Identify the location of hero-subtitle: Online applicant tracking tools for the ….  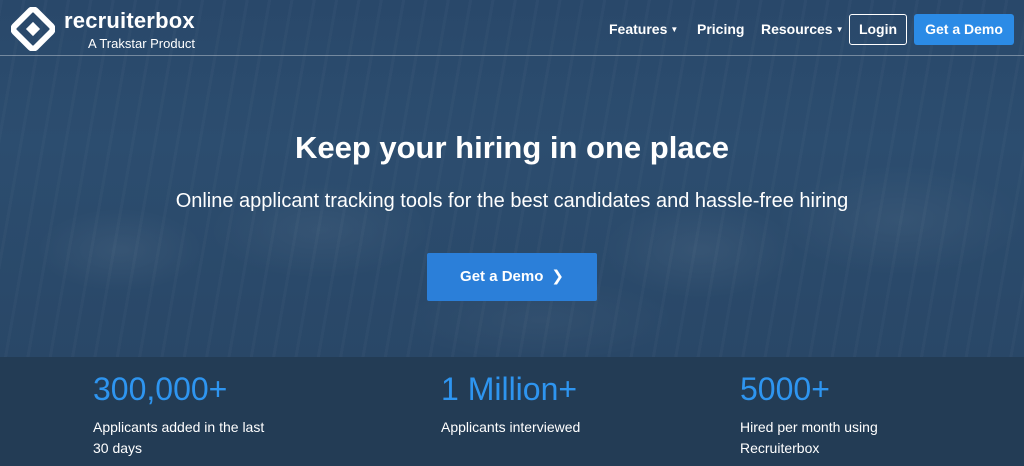
(512, 201).